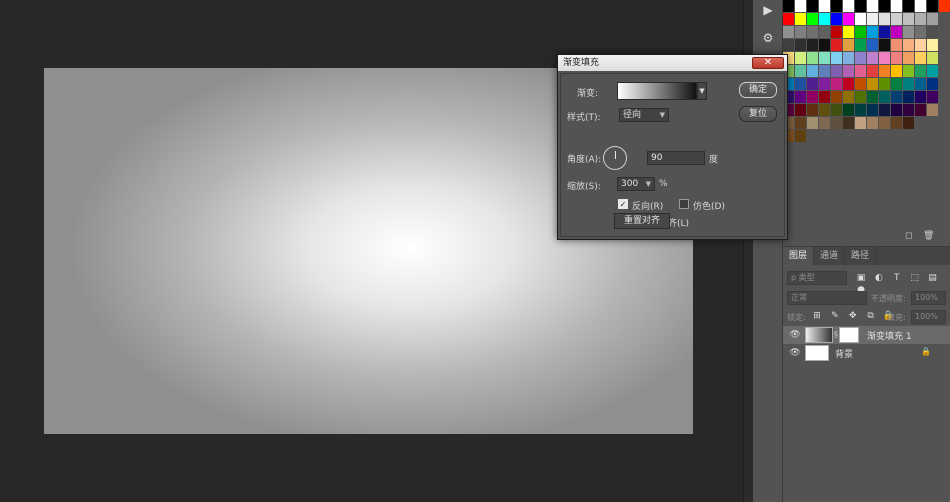 The image size is (950, 502). What do you see at coordinates (861, 256) in the screenshot?
I see `tab-paths: 路径` at bounding box center [861, 256].